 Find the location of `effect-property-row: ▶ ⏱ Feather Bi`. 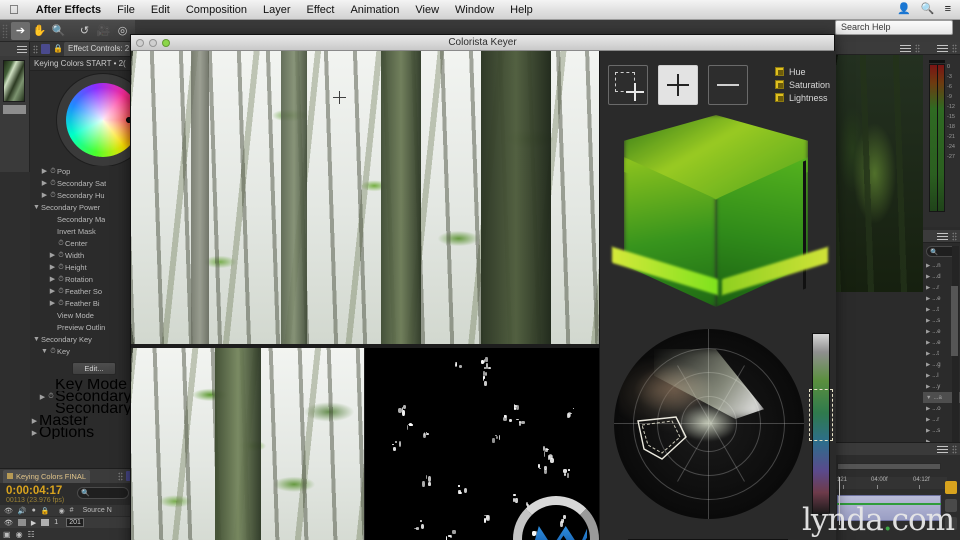

effect-property-row: ▶ ⏱ Feather Bi is located at coordinates (83, 304).